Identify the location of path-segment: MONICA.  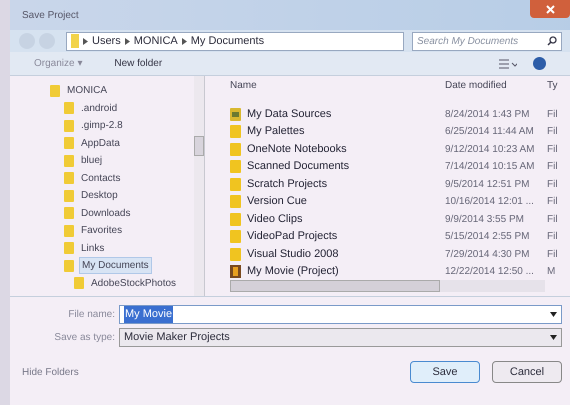
(156, 41).